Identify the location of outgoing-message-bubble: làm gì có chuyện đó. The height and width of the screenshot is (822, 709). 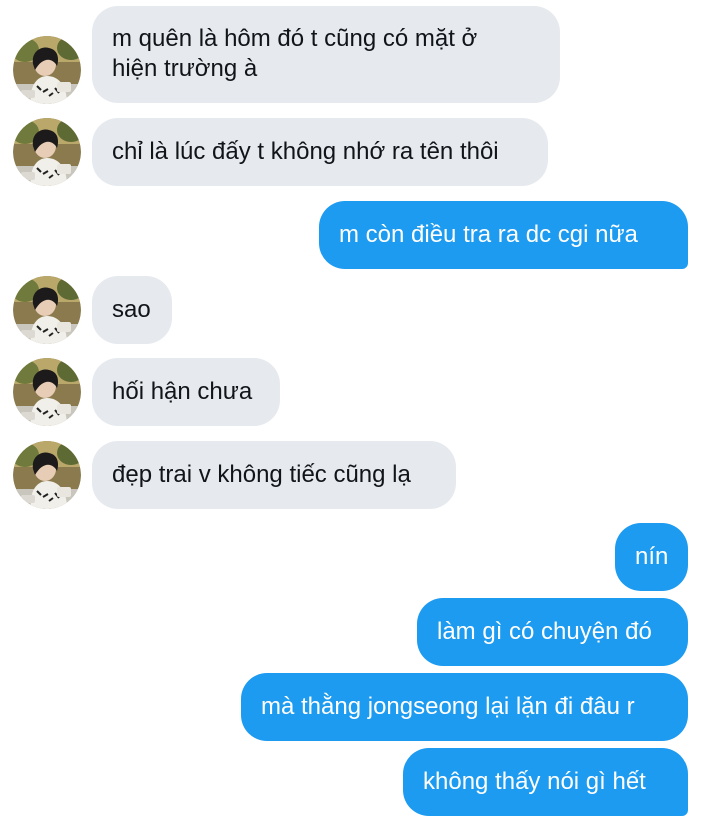
(552, 632).